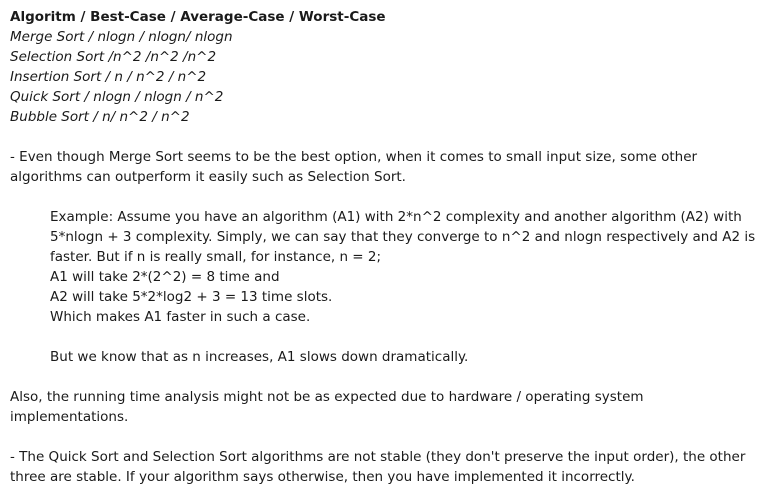  I want to click on example-conclusion: Which makes A1 faster in such a case., so click(180, 317).